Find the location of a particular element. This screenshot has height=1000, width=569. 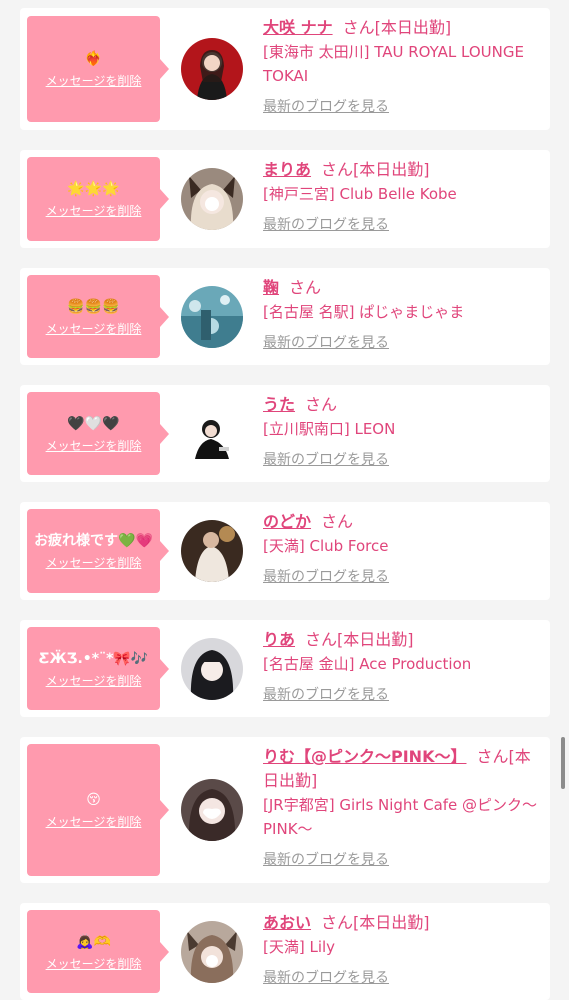

cast-name-link: 大咲 ナナ is located at coordinates (298, 27).